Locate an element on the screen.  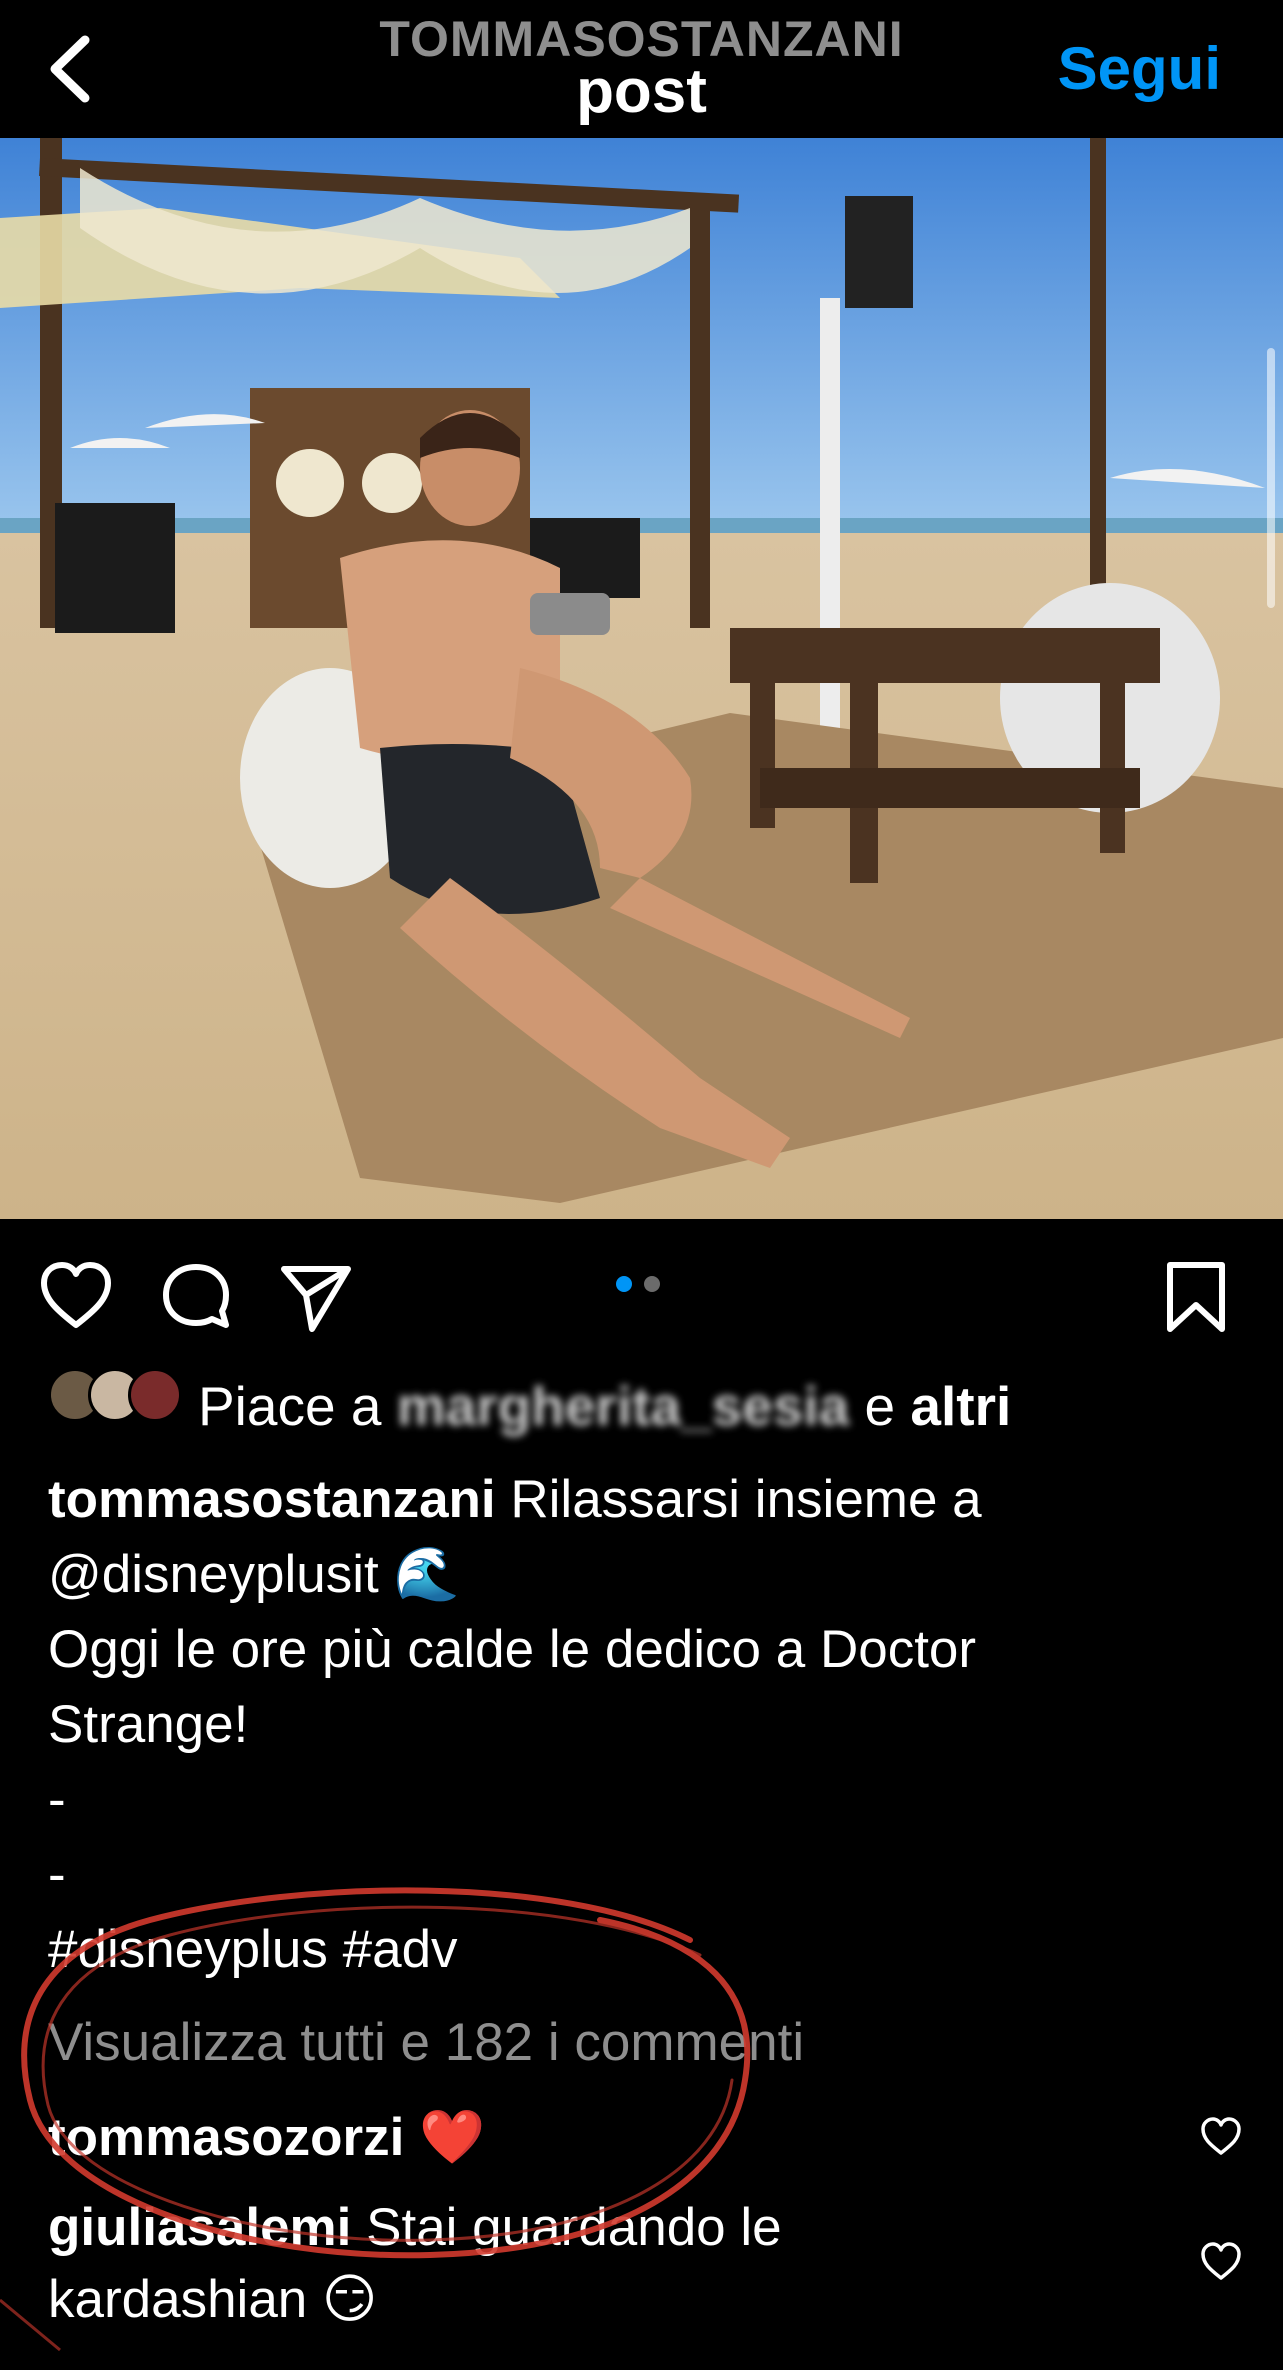
caption-text: Rilassarsi insieme a is located at coordinates (738, 1499).